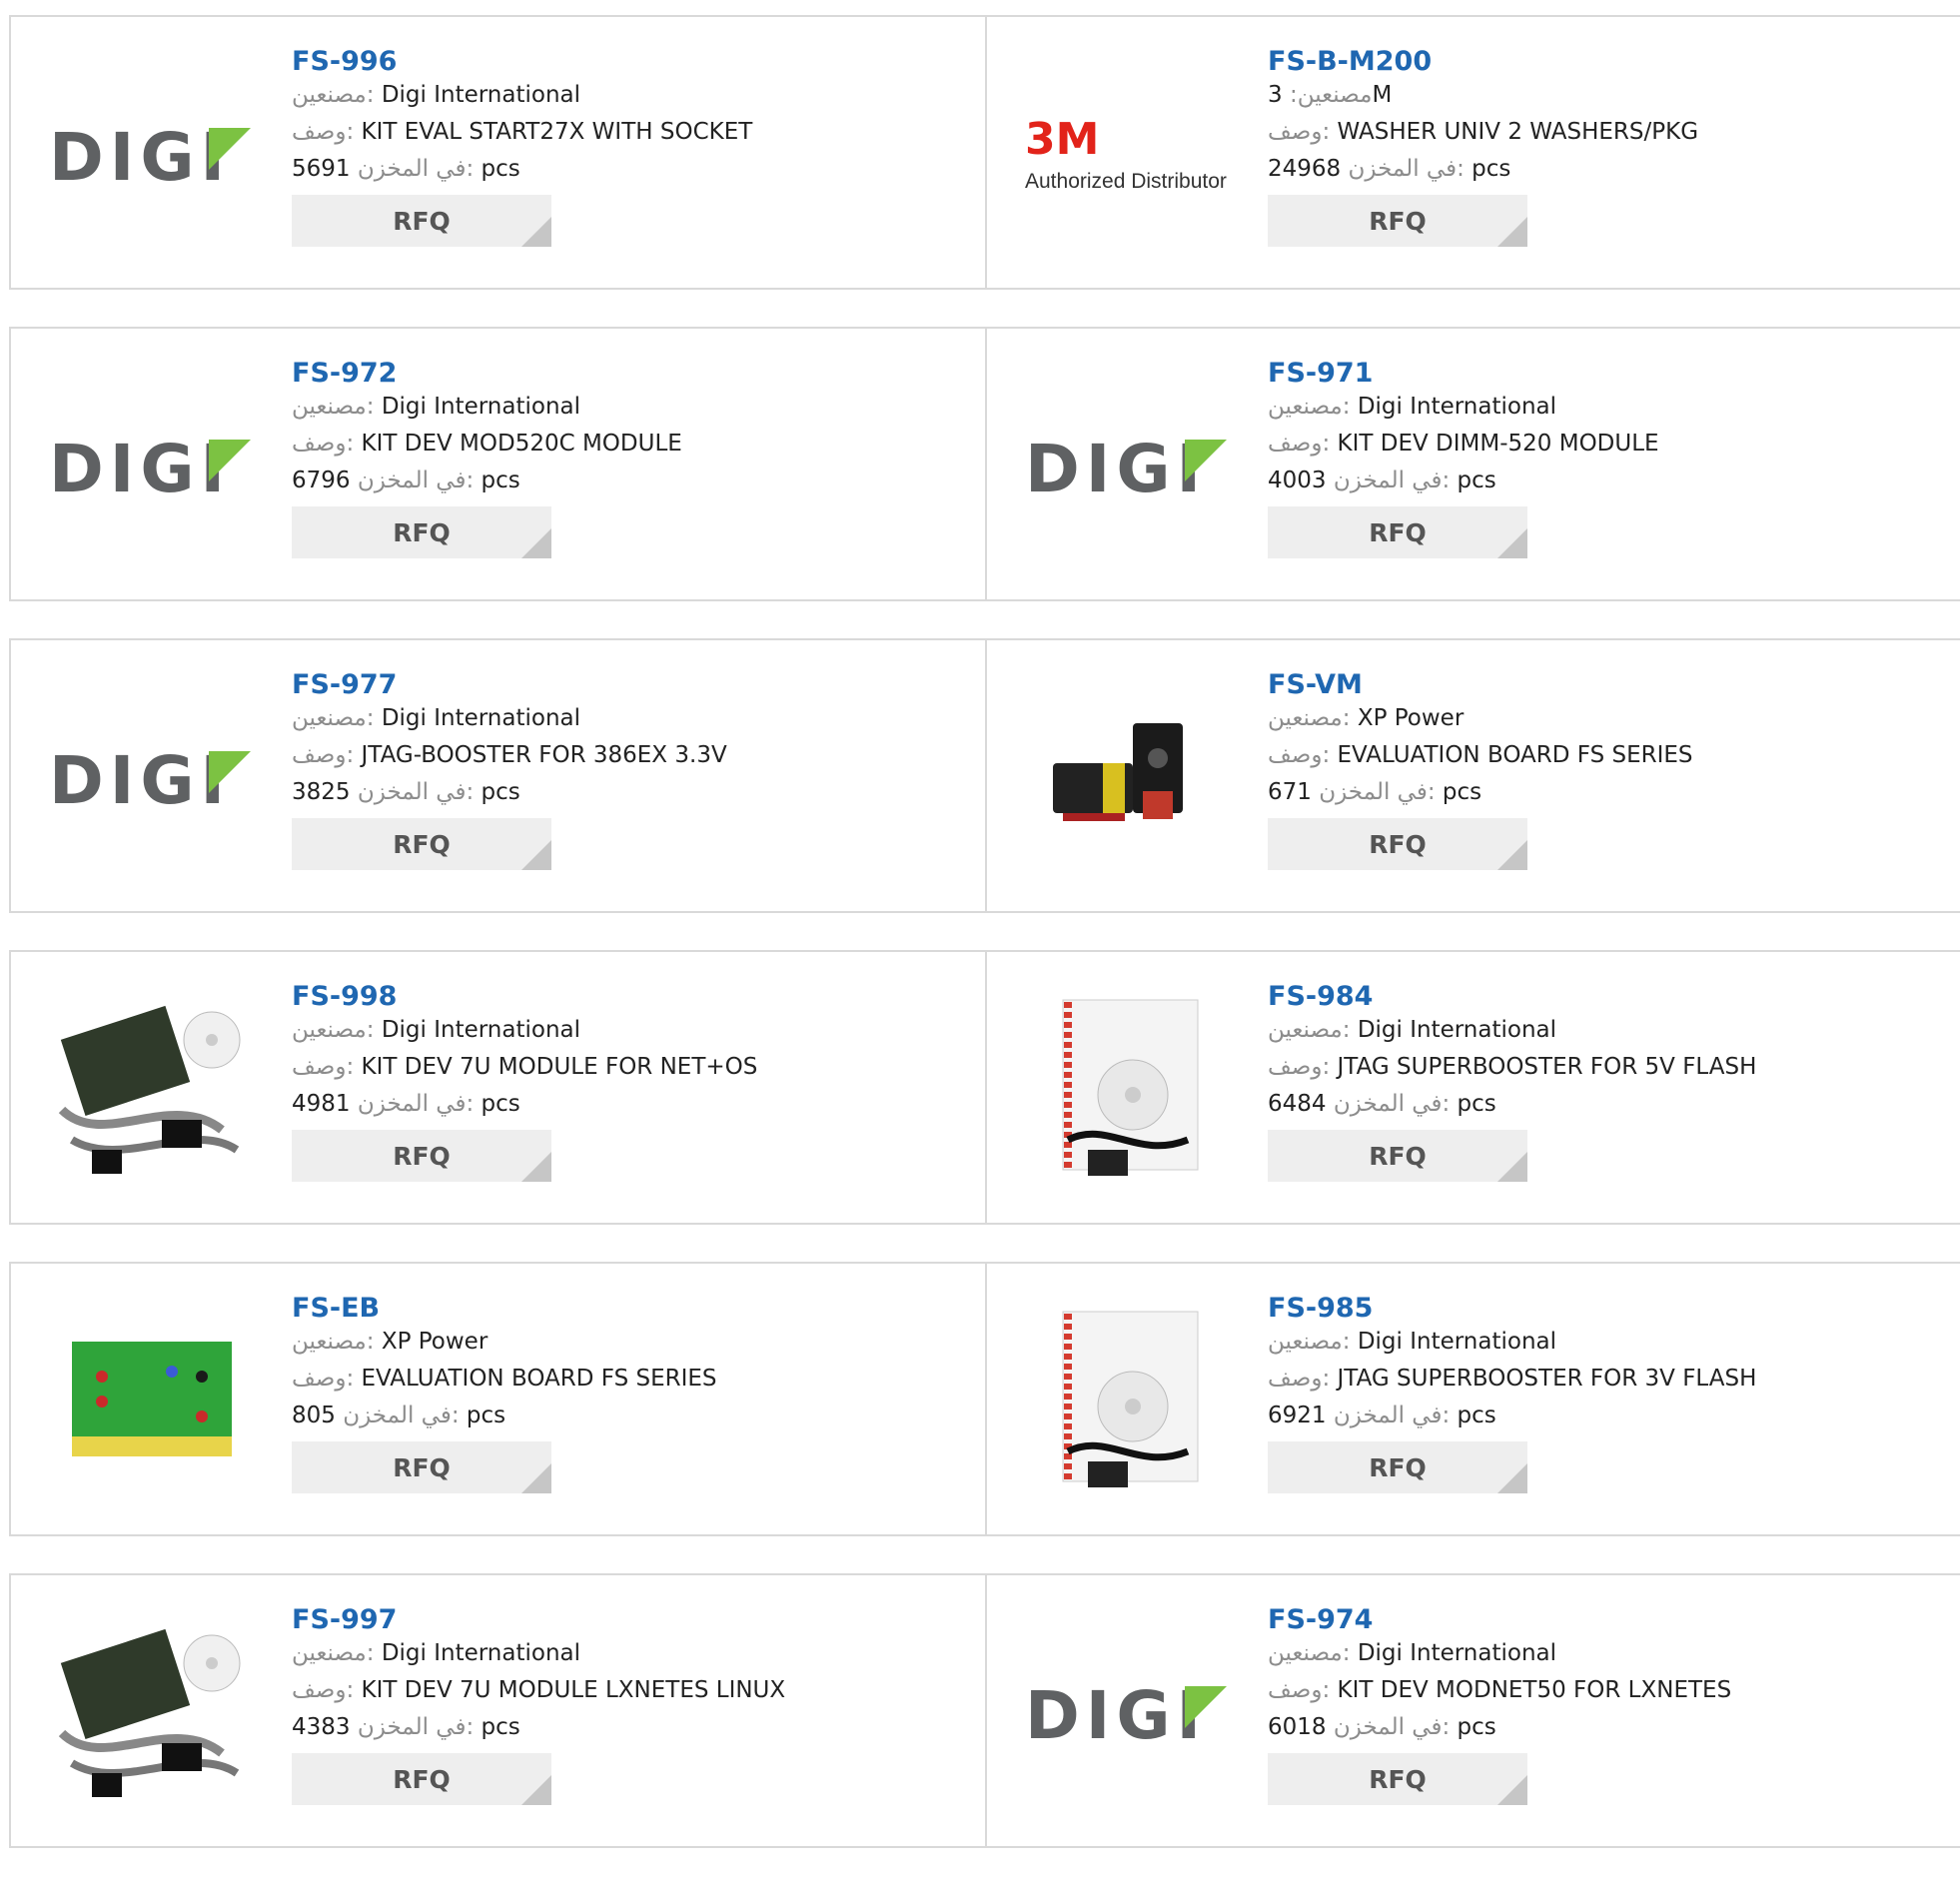 This screenshot has width=1960, height=1885. I want to click on part-number-link: FS-996, so click(522, 62).